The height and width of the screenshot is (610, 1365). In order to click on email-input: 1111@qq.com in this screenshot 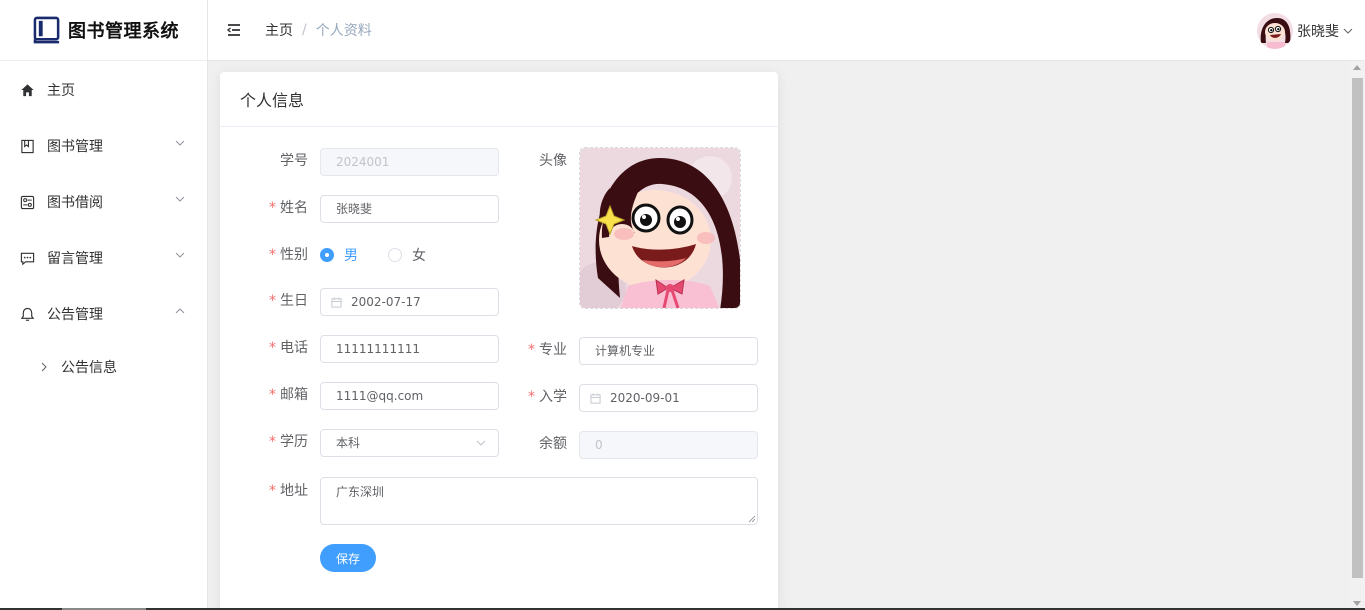, I will do `click(409, 396)`.